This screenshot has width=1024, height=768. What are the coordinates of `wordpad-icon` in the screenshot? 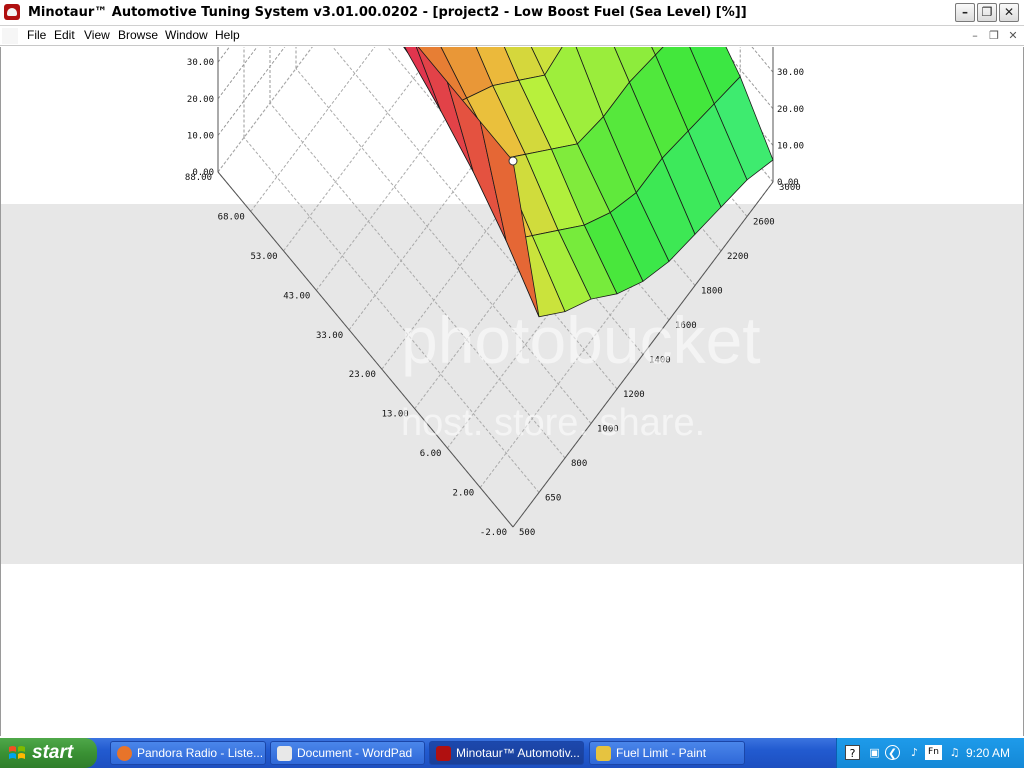 It's located at (284, 753).